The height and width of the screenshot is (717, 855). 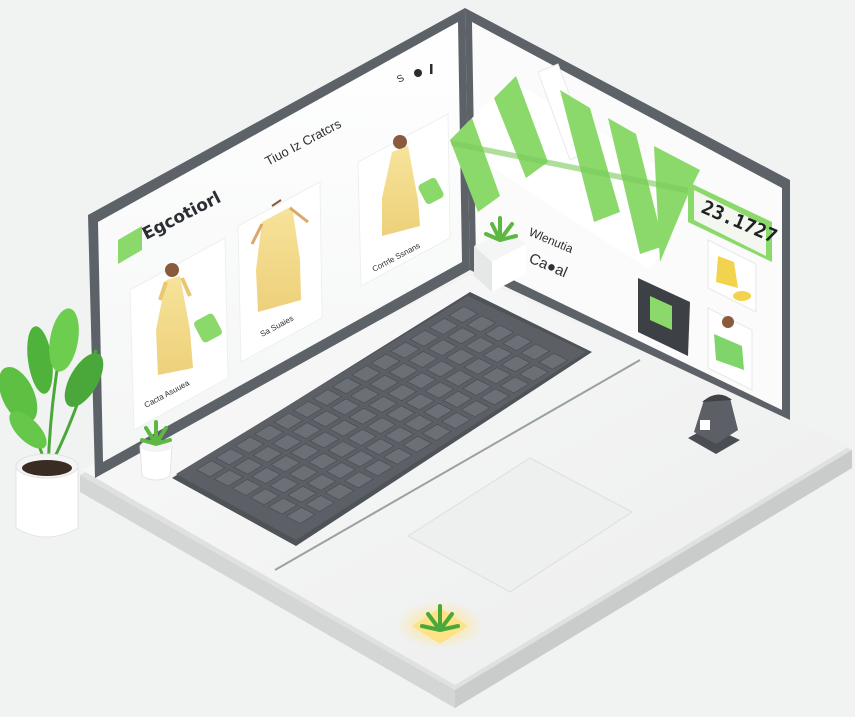 What do you see at coordinates (418, 73) in the screenshot?
I see `dot-icon` at bounding box center [418, 73].